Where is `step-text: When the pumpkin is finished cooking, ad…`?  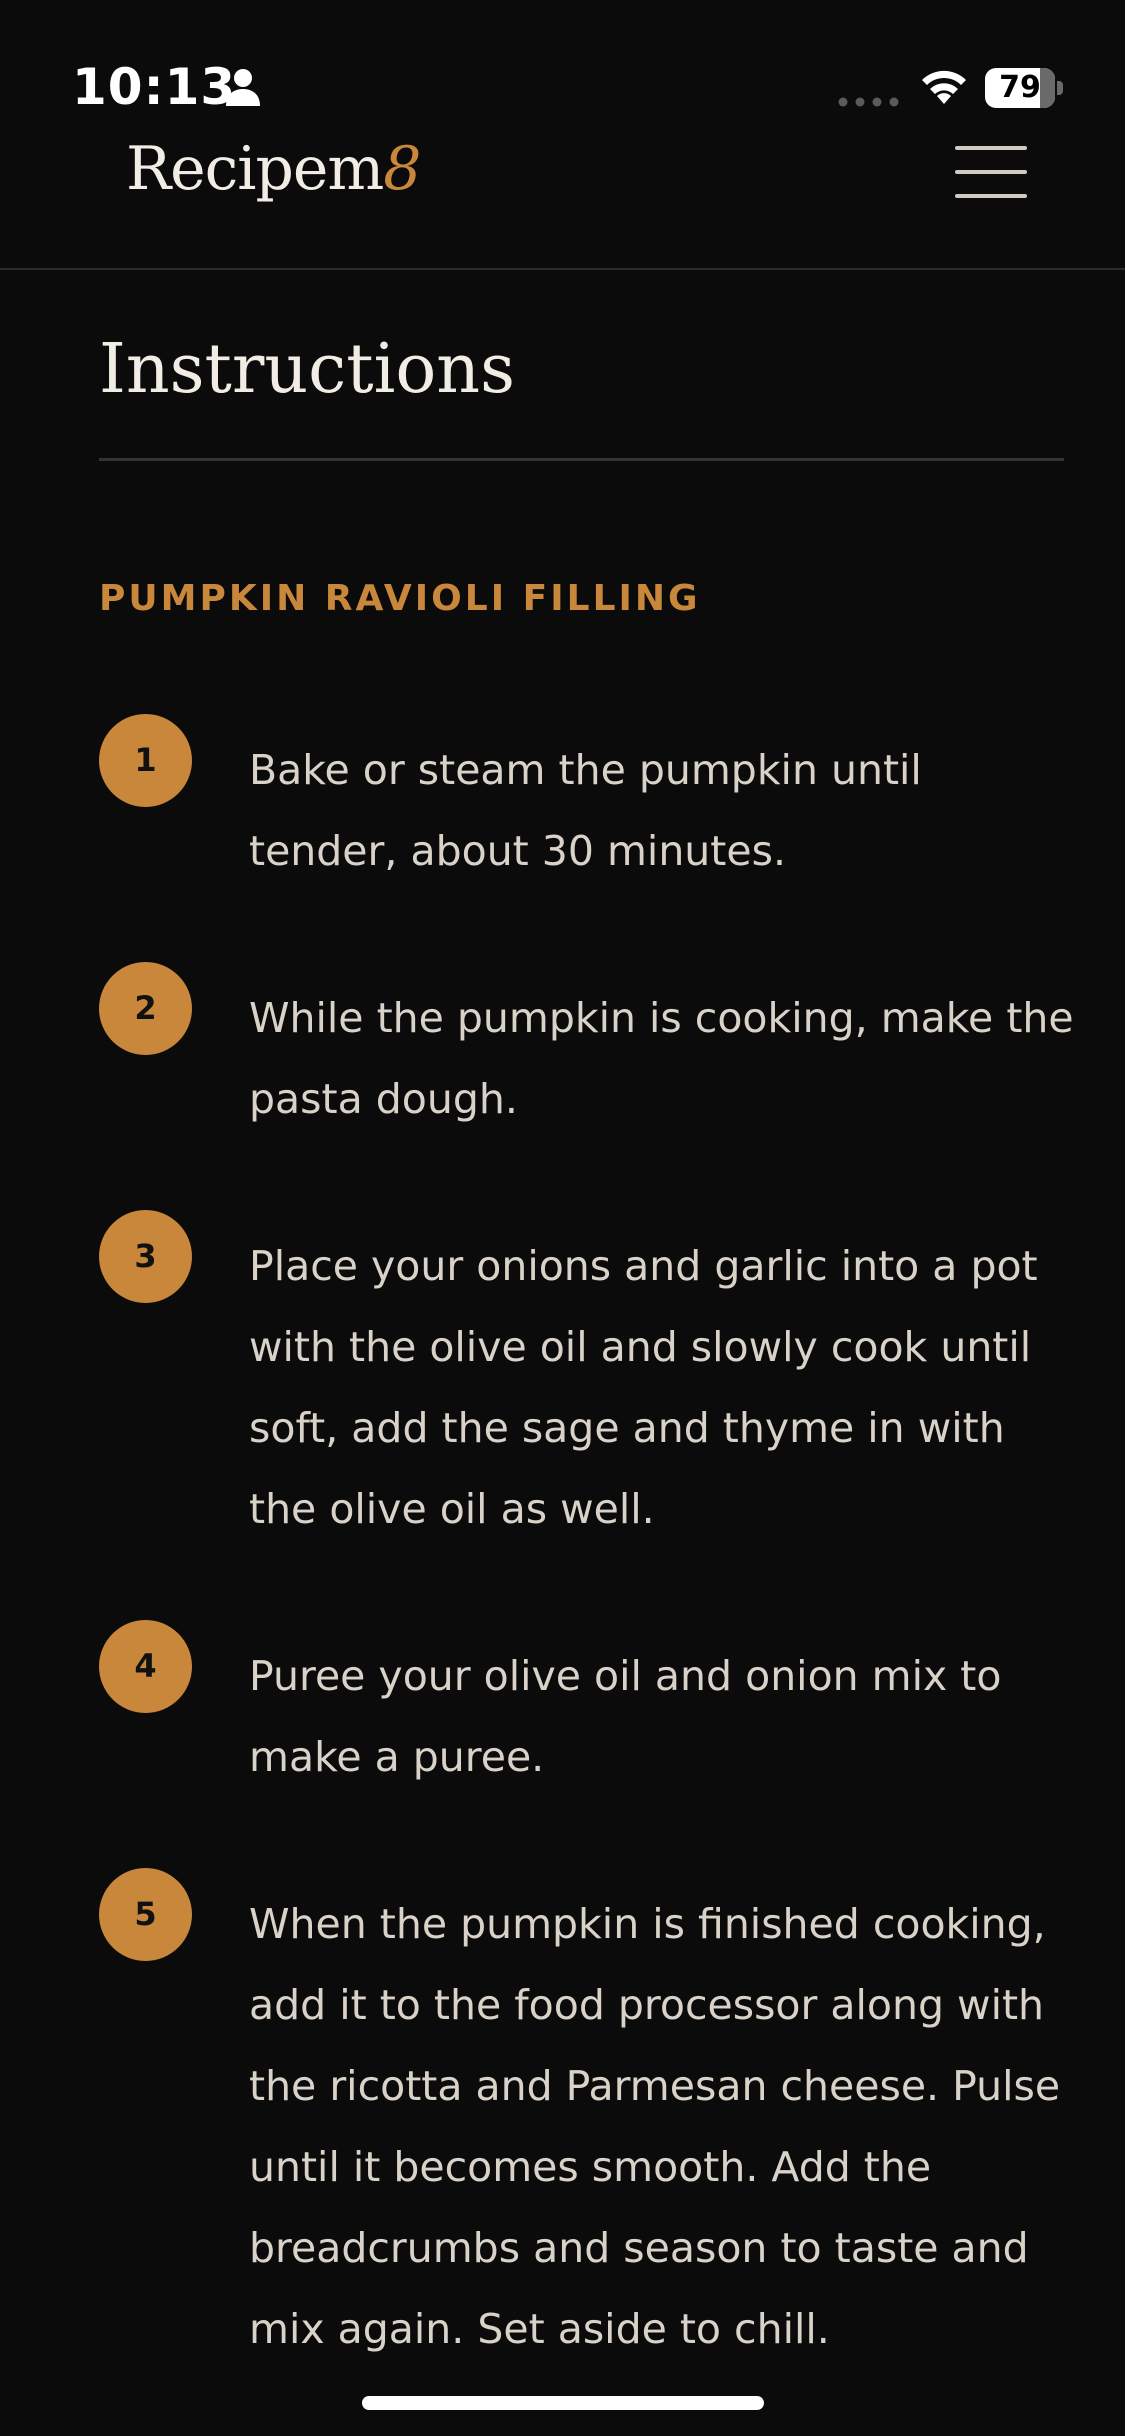 step-text: When the pumpkin is finished cooking, ad… is located at coordinates (655, 2126).